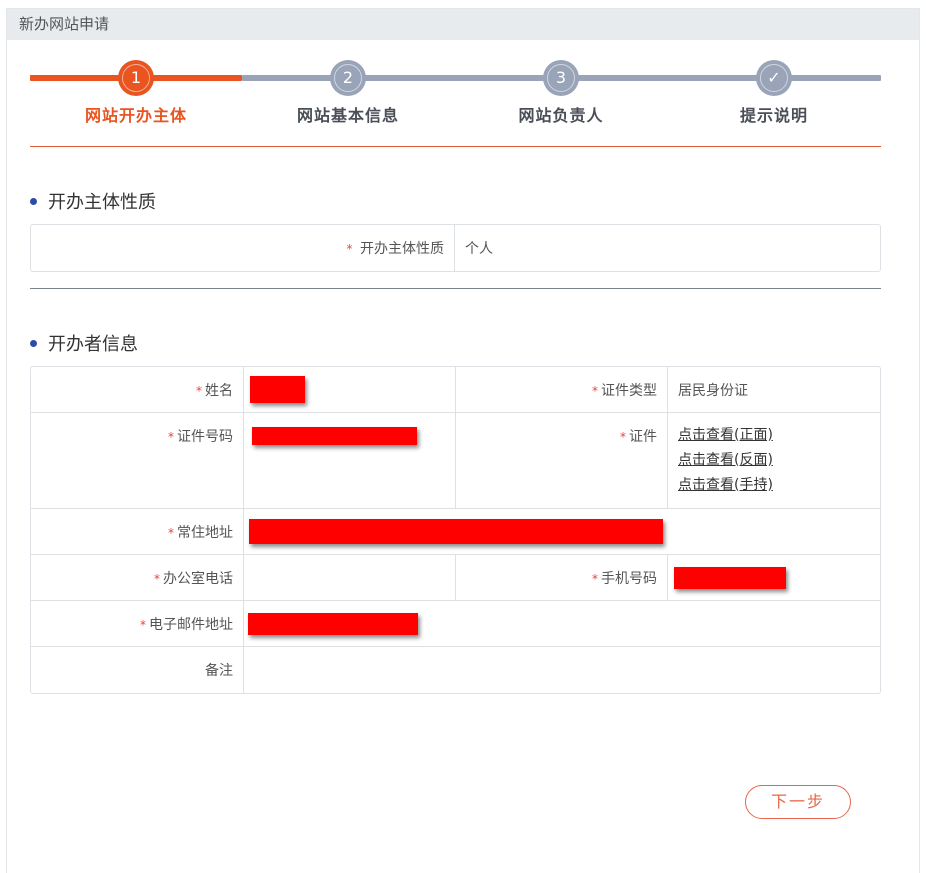 This screenshot has height=873, width=926. I want to click on step-number: 1, so click(136, 78).